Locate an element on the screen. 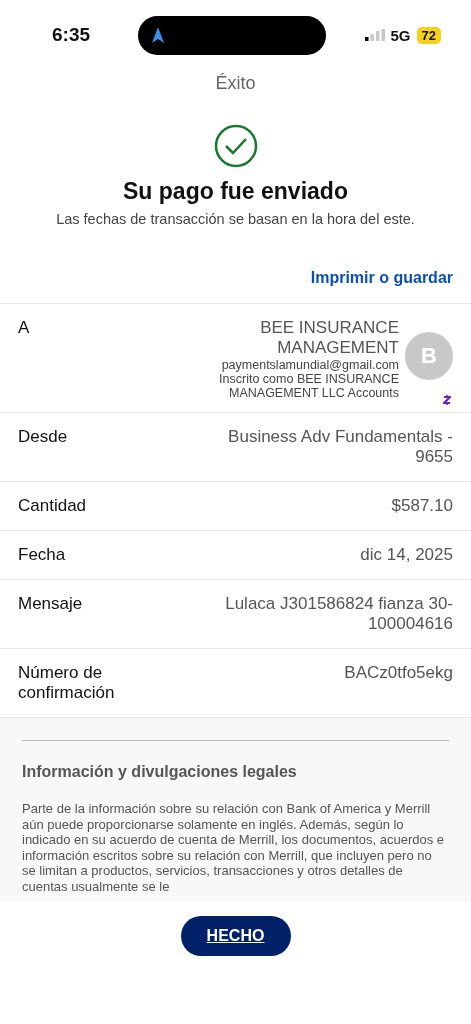 This screenshot has width=471, height=1024. navigation-arrow-icon is located at coordinates (158, 35).